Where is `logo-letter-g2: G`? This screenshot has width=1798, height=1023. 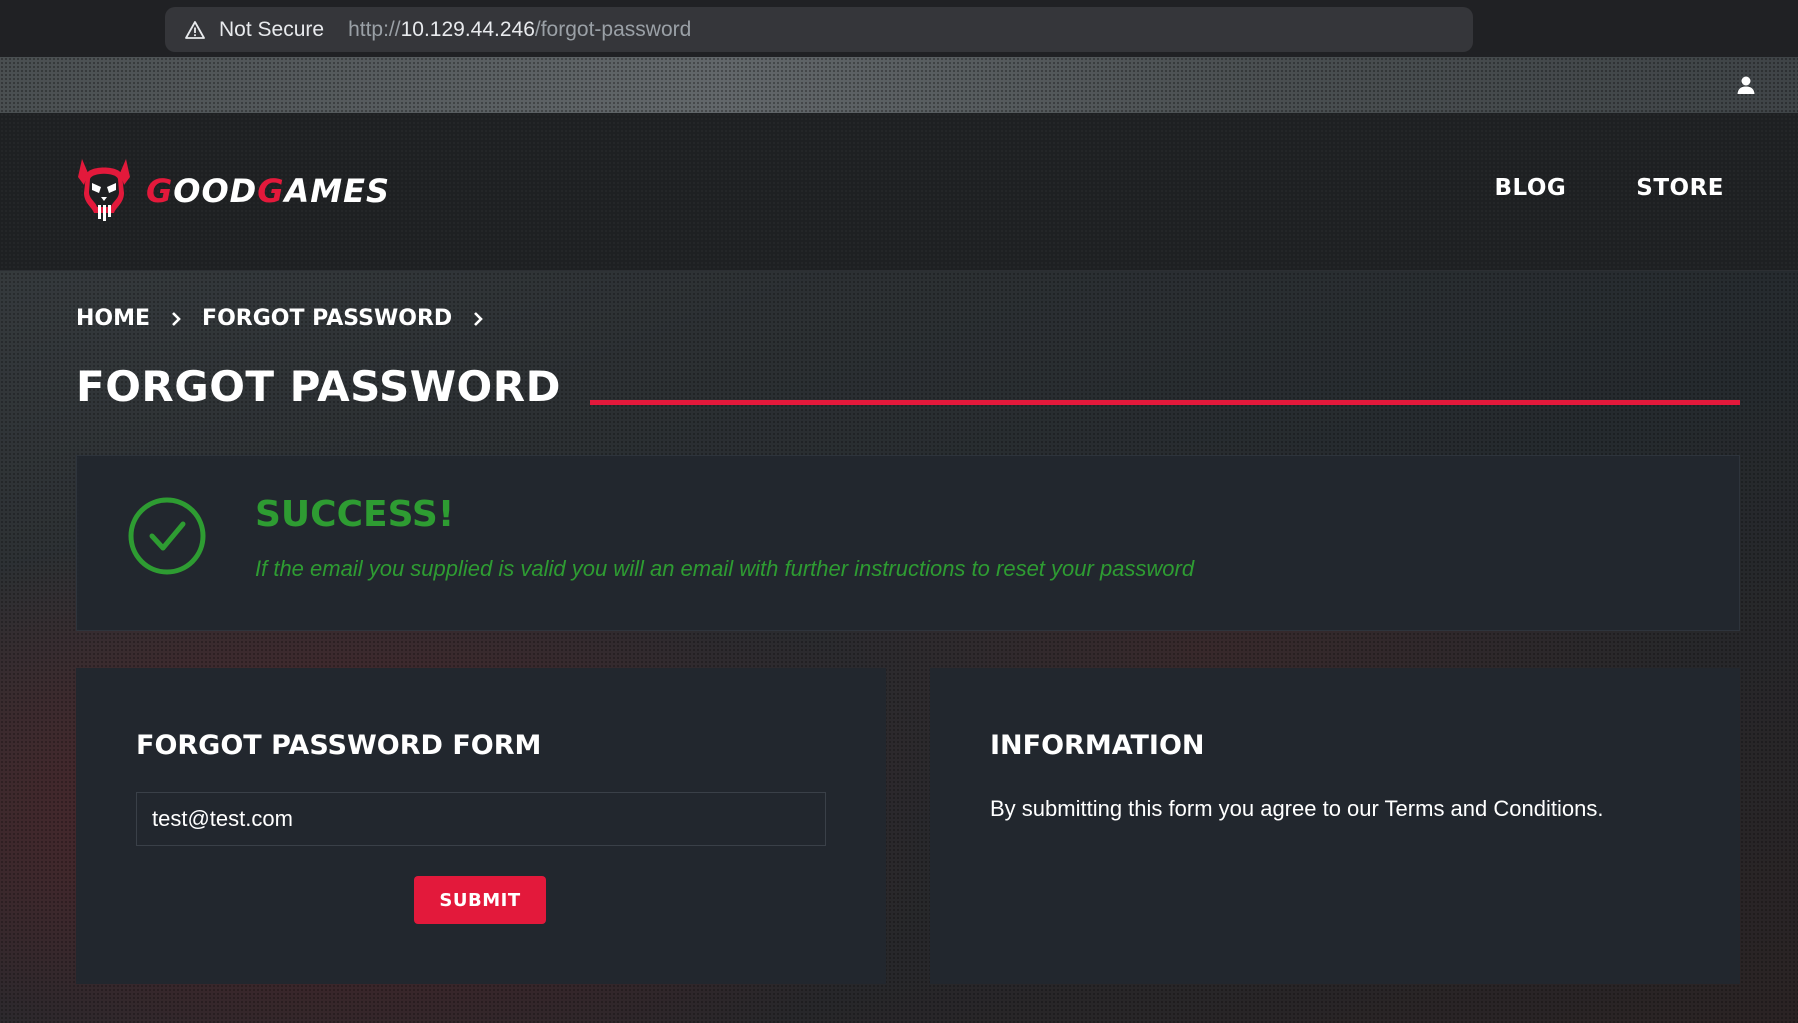
logo-letter-g2: G is located at coordinates (271, 191).